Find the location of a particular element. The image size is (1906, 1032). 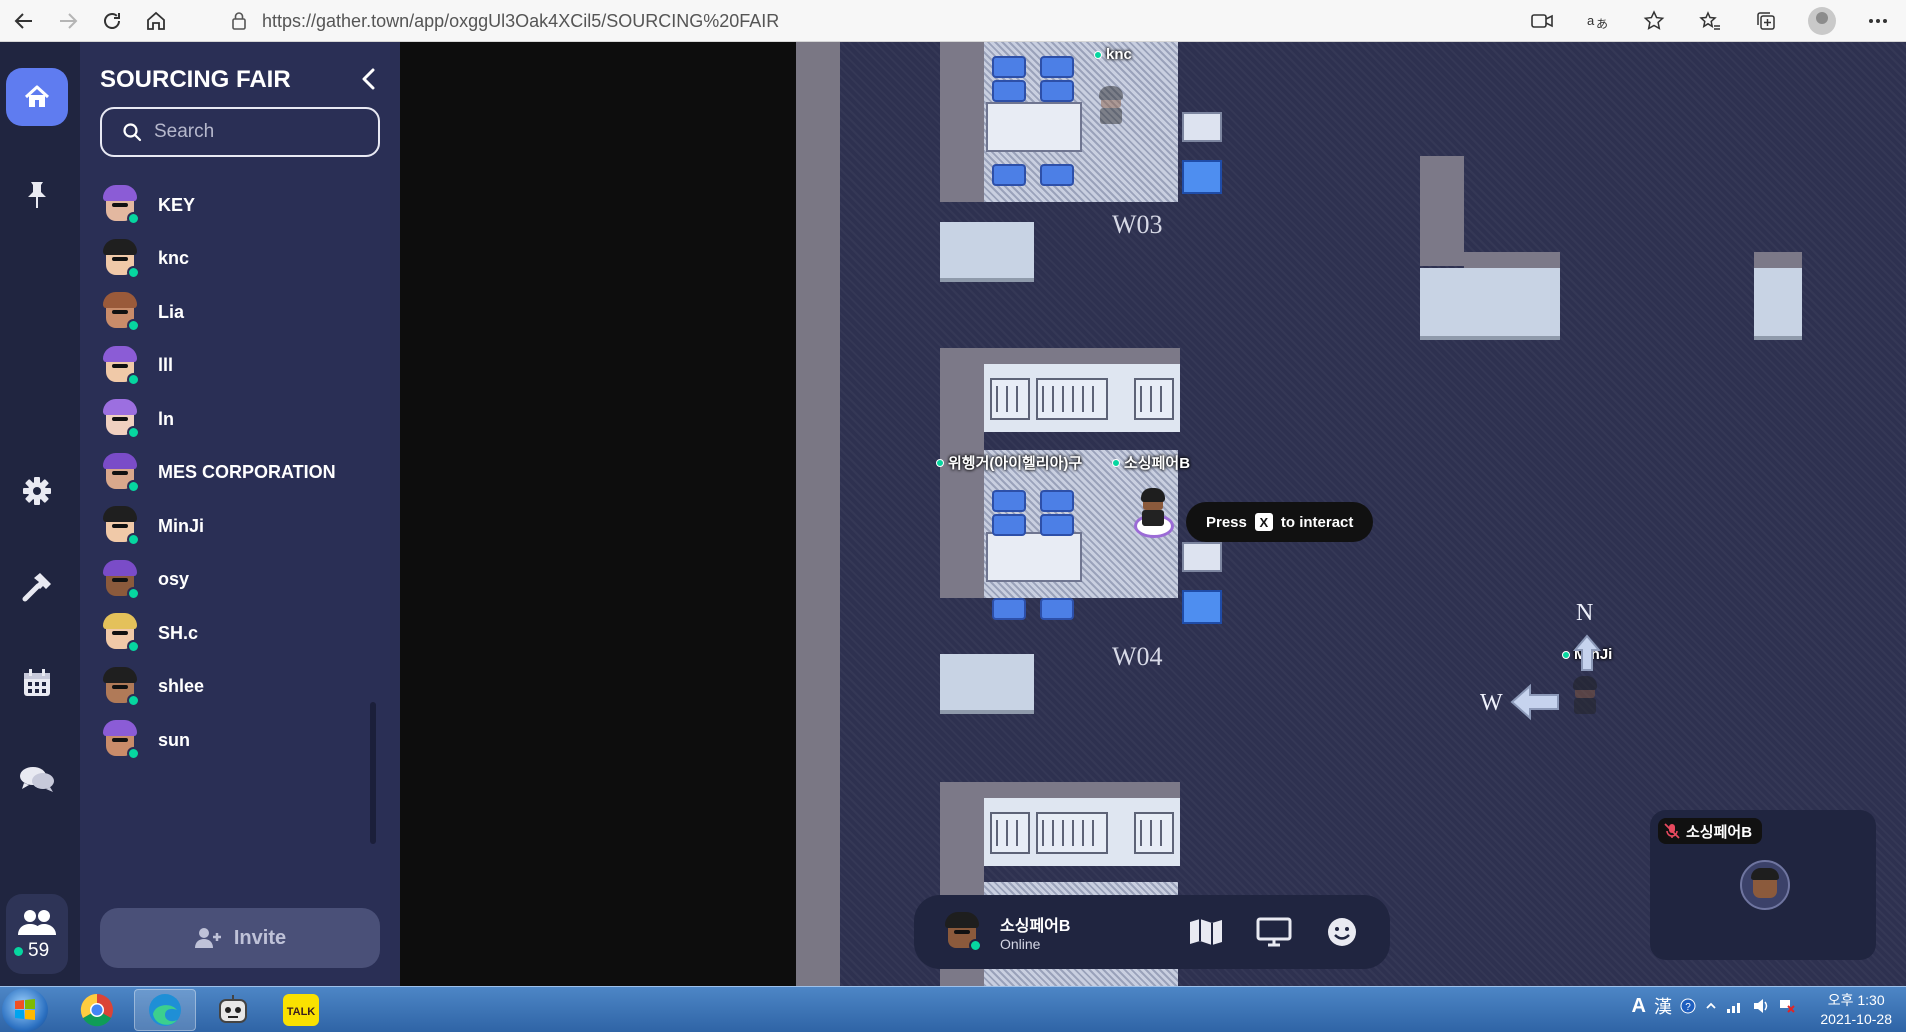

status-bar: 소싱페어B Online is located at coordinates (1152, 932).